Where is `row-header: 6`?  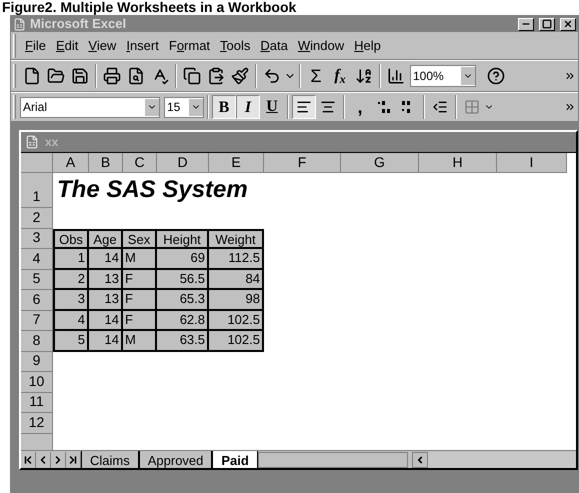 row-header: 6 is located at coordinates (37, 300).